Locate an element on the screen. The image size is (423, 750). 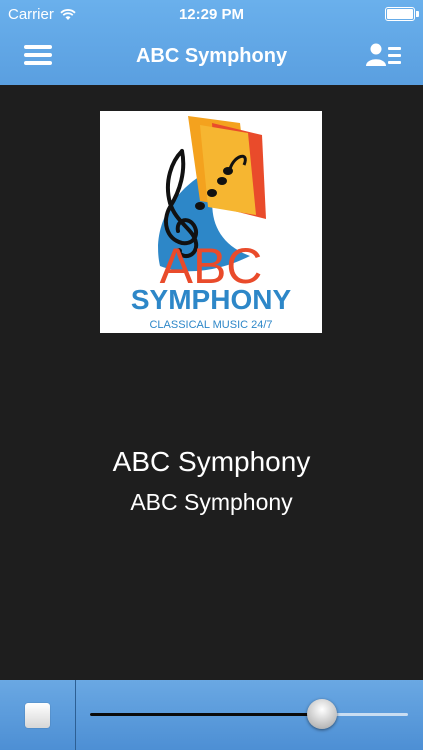
station-name: ABC Symphony is located at coordinates (211, 461).